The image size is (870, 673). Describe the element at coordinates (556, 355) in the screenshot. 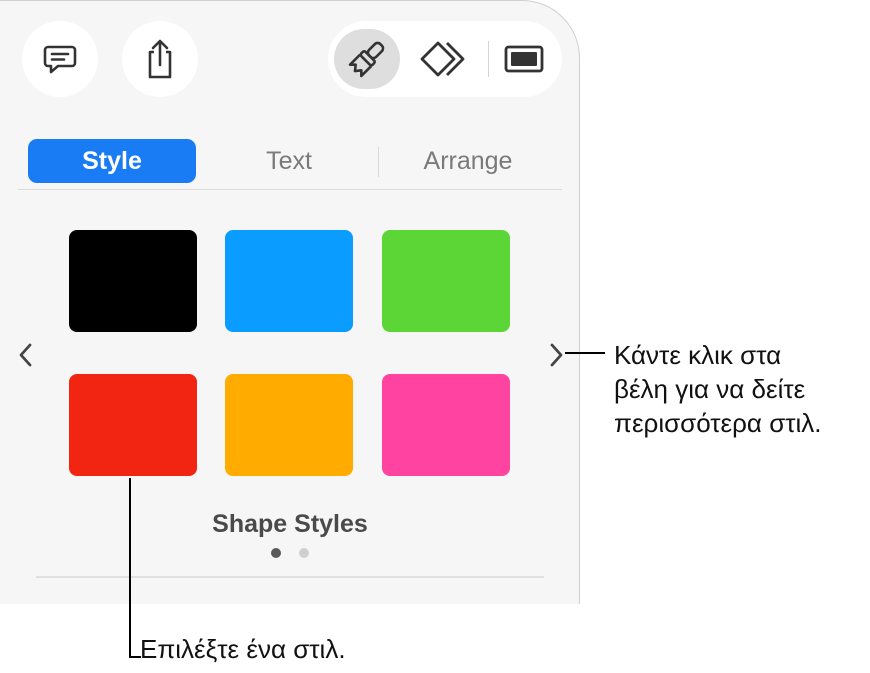

I see `next-page-arrow` at that location.